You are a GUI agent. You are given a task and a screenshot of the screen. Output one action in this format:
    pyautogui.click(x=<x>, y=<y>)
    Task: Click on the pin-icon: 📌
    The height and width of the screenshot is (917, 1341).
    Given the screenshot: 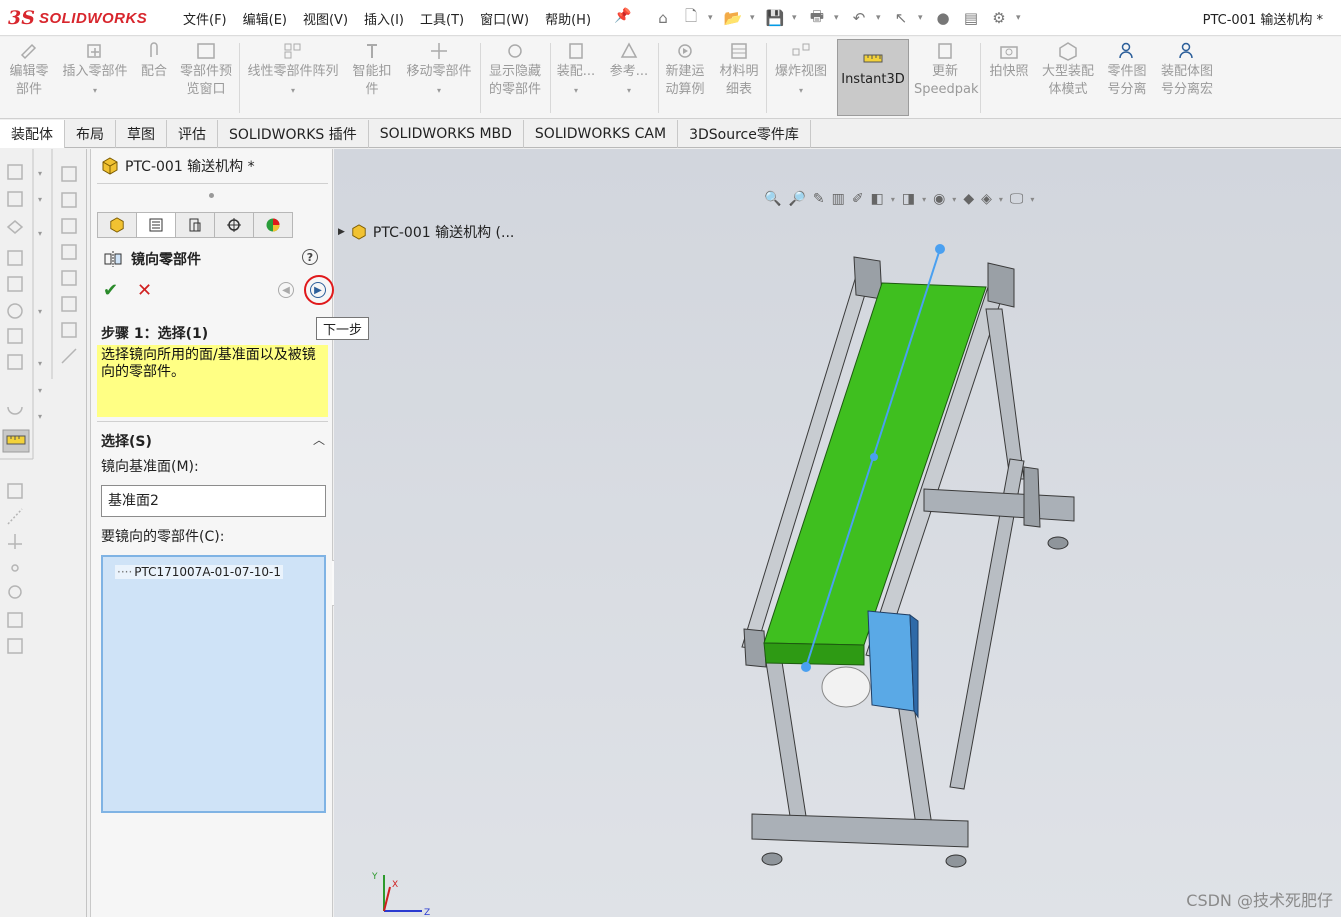 What is the action you would take?
    pyautogui.click(x=622, y=16)
    